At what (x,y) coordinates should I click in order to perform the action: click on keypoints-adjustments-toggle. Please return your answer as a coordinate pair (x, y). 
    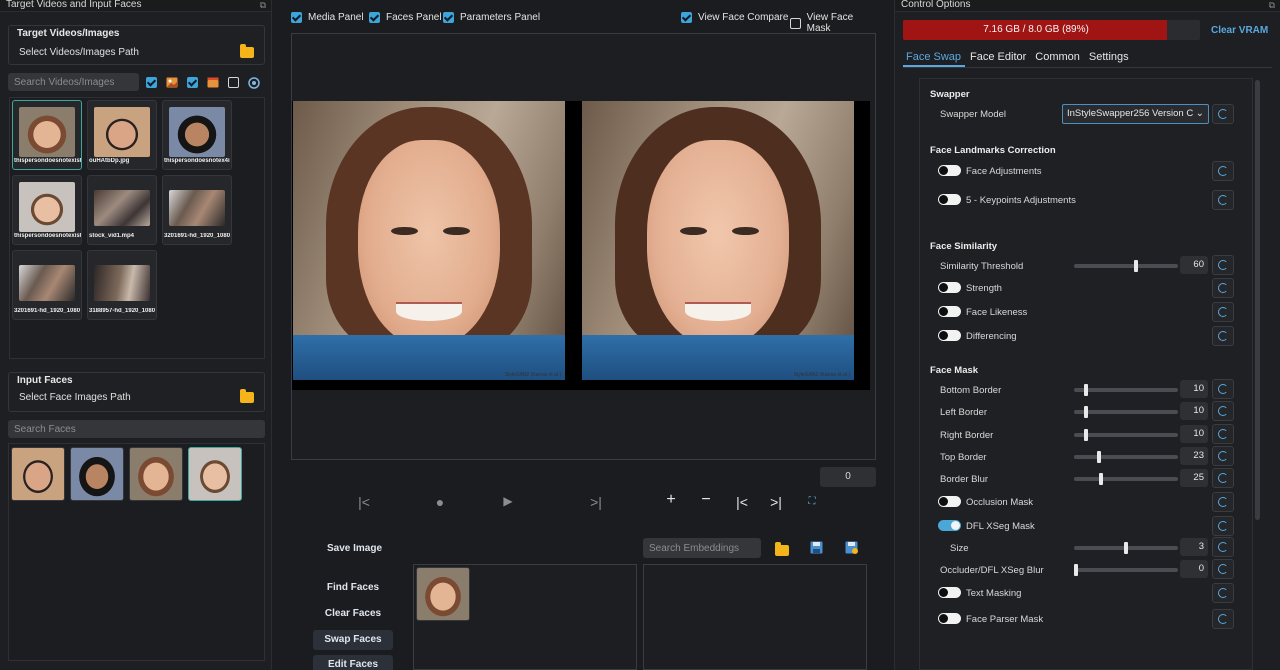
    Looking at the image, I should click on (949, 199).